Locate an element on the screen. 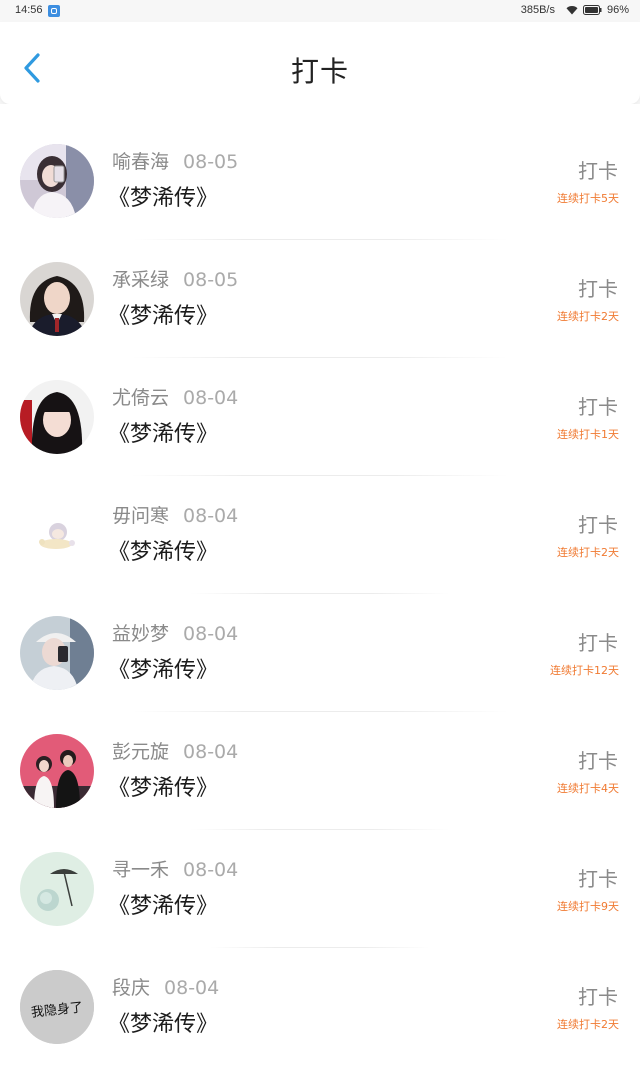 The image size is (640, 1067). list-item: 尤倚云 08-04 《梦浠传》 打卡 连续打卡1天 is located at coordinates (320, 417).